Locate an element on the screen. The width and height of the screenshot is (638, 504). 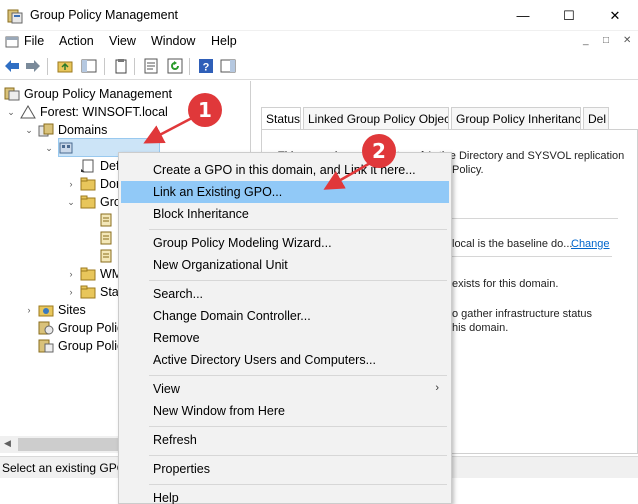
menu-item-view: View › is located at coordinates (285, 389).